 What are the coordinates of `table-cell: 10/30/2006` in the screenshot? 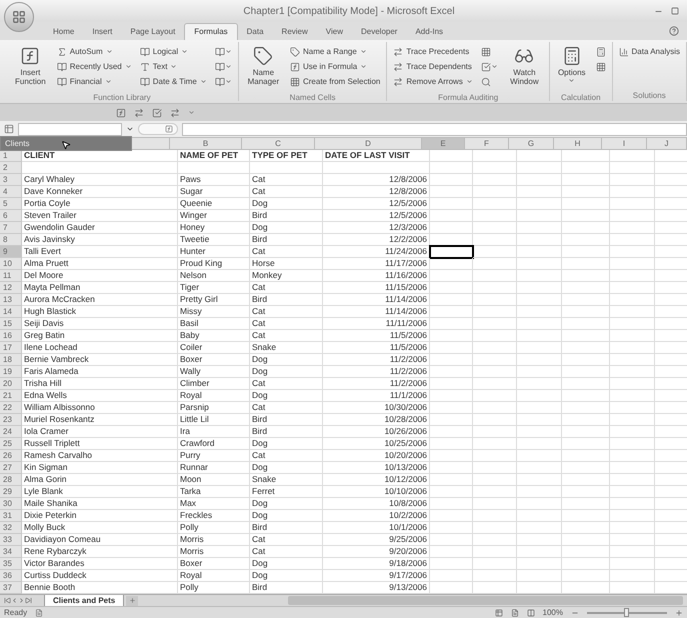 It's located at (376, 408).